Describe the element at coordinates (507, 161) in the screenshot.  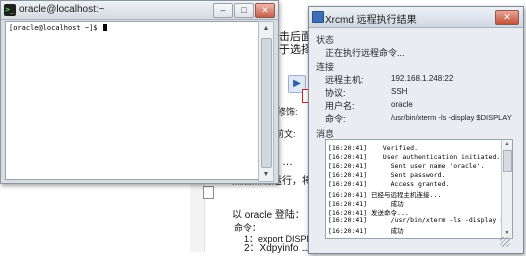
I see `log-scrollbar-thumb` at that location.